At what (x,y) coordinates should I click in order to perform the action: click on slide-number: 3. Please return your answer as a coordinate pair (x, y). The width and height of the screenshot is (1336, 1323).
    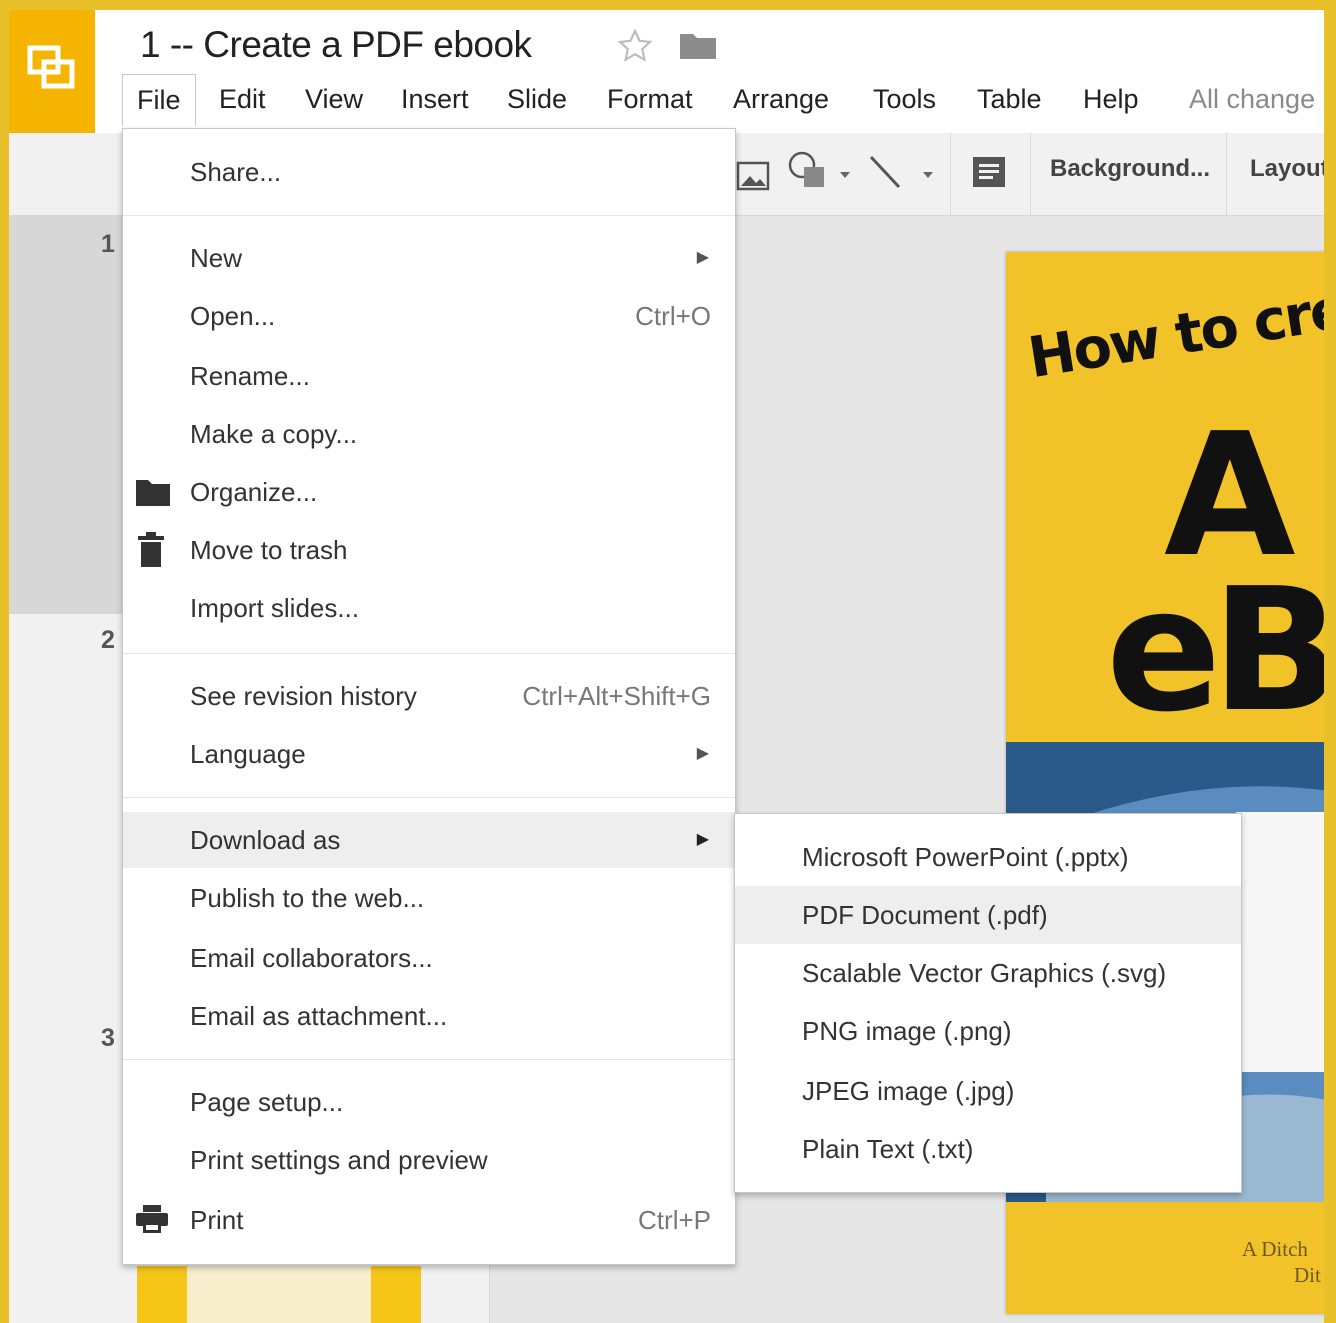
    Looking at the image, I should click on (108, 1038).